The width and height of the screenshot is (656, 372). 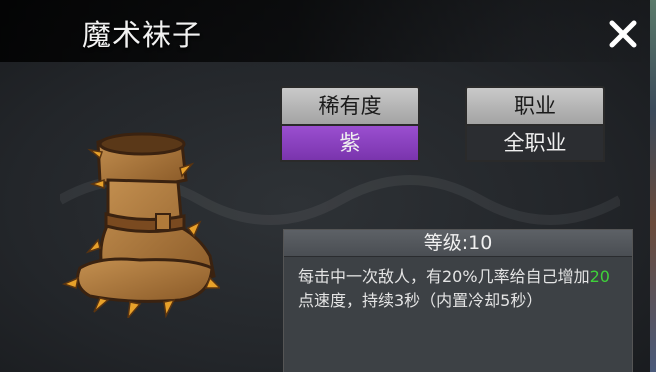 I want to click on description-text: 每击中一次敌人，有20%几率给自己增加20 点速度，持续3秒（内置冷却5秒）, so click(x=458, y=285).